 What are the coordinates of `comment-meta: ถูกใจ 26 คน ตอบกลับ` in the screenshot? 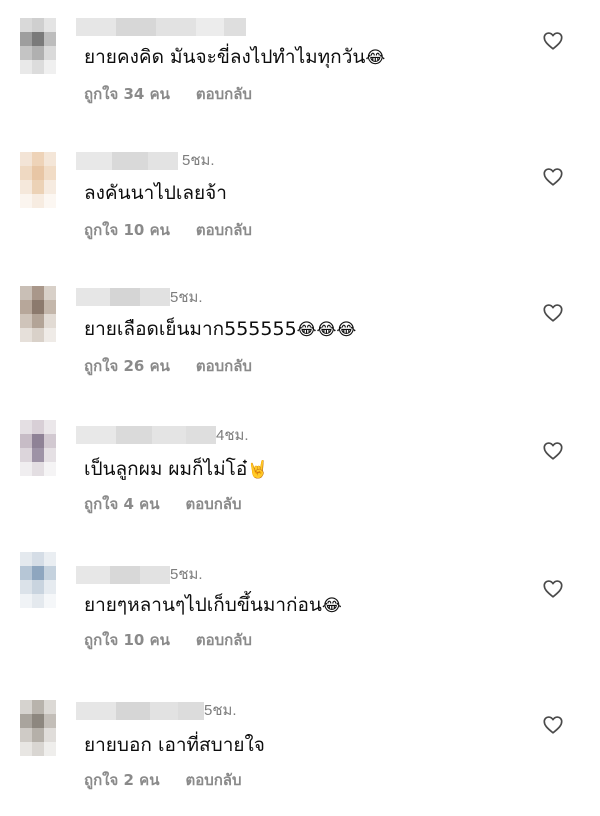 It's located at (168, 366).